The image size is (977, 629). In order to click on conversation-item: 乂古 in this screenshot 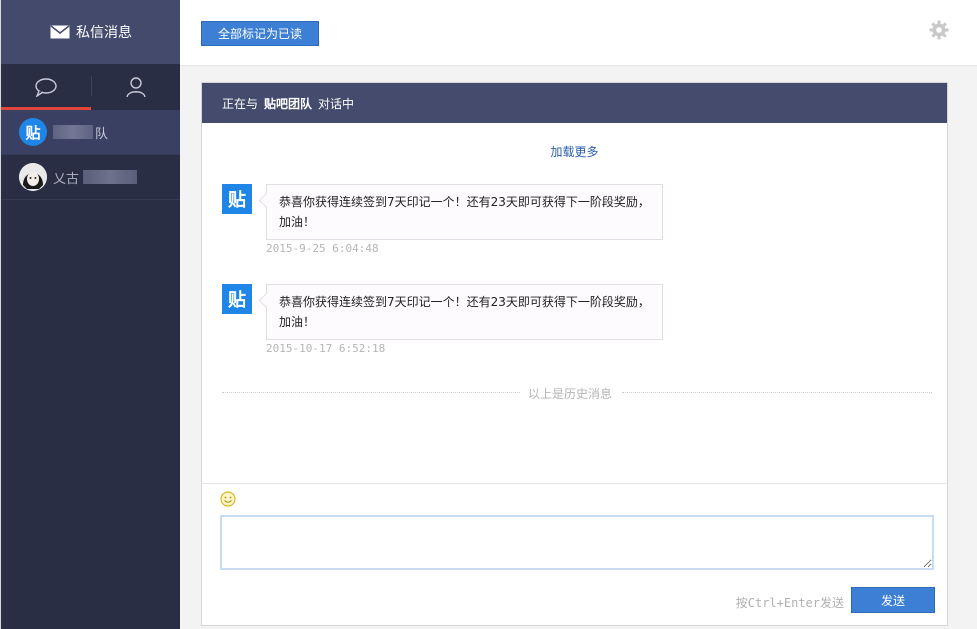, I will do `click(91, 177)`.